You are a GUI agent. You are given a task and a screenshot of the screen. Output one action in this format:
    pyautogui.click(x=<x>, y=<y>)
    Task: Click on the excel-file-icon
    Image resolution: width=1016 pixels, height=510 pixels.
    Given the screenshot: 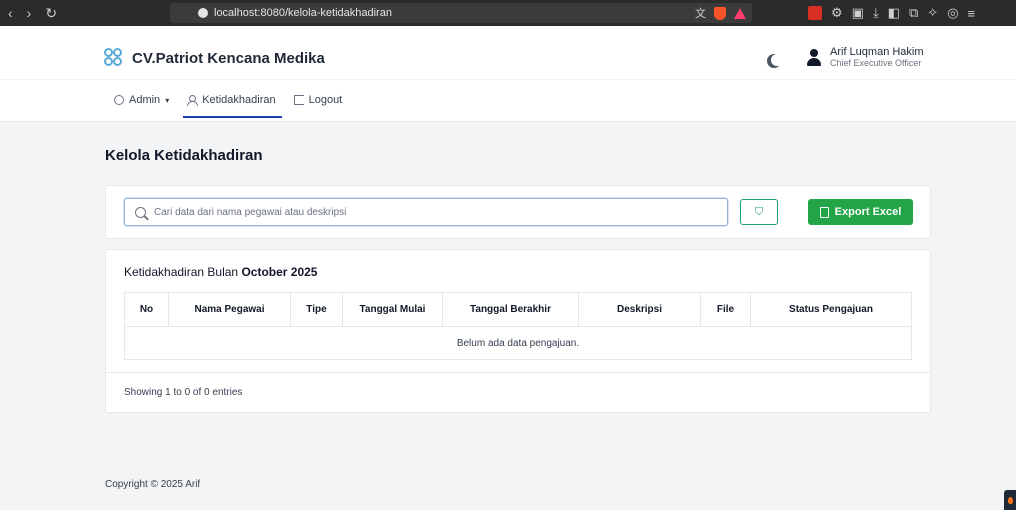 What is the action you would take?
    pyautogui.click(x=824, y=212)
    